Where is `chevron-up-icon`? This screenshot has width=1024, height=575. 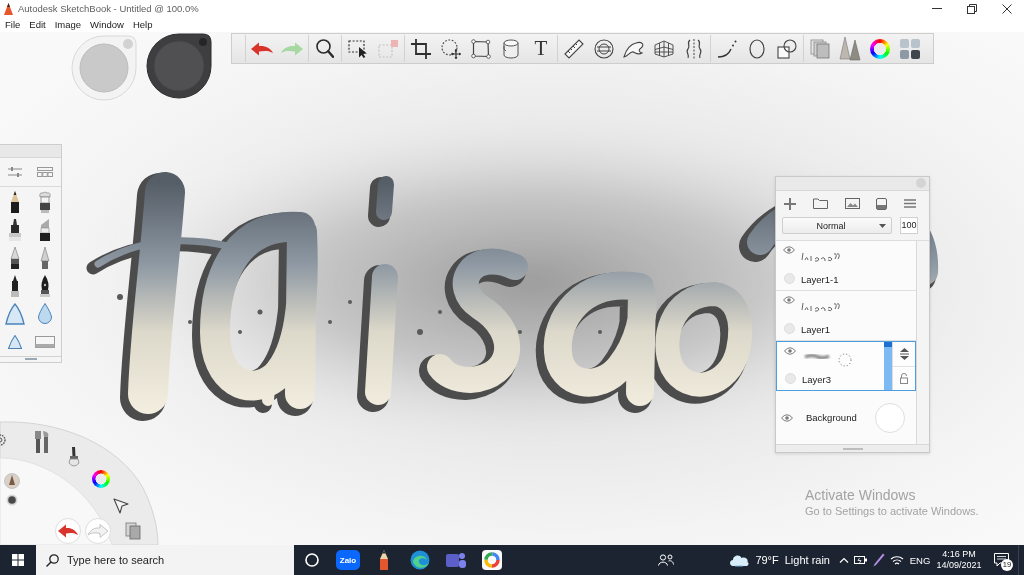
chevron-up-icon is located at coordinates (844, 560).